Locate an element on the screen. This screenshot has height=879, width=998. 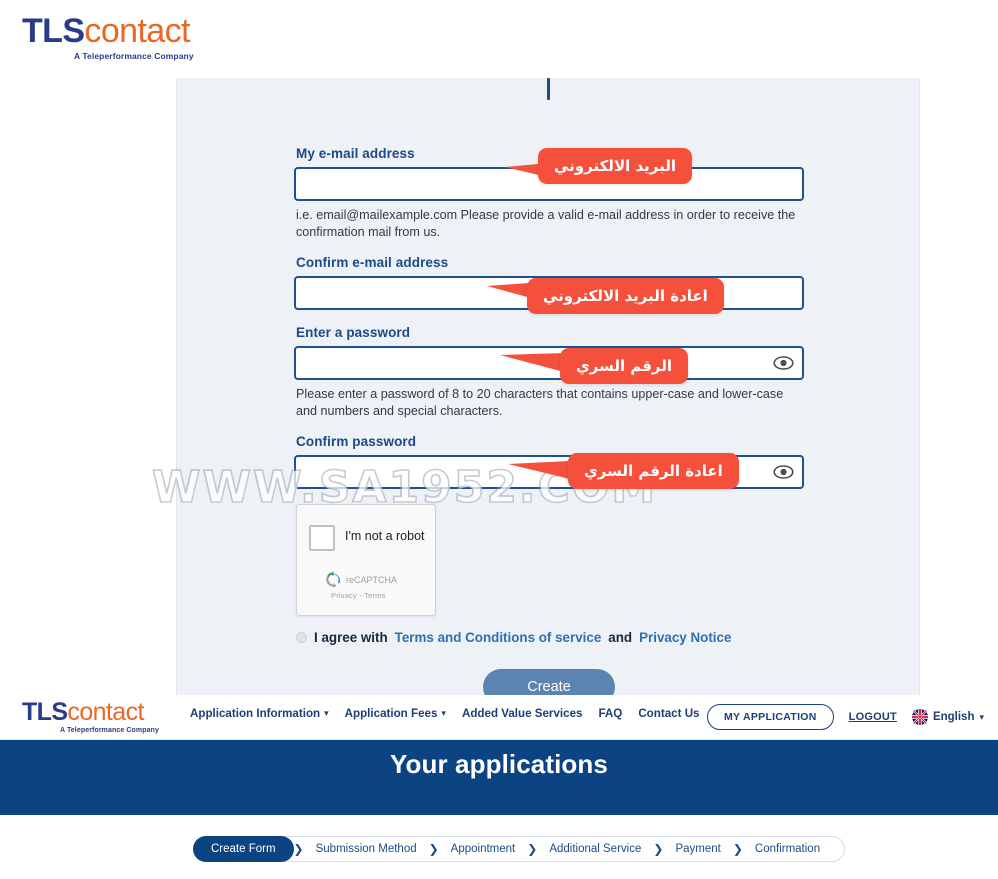
page-title: Your applications is located at coordinates (499, 764).